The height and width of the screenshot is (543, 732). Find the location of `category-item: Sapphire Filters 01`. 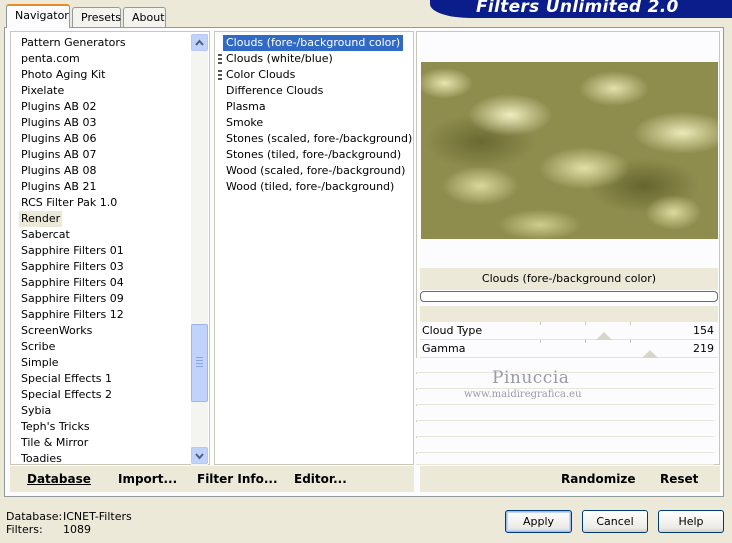

category-item: Sapphire Filters 01 is located at coordinates (72, 251).